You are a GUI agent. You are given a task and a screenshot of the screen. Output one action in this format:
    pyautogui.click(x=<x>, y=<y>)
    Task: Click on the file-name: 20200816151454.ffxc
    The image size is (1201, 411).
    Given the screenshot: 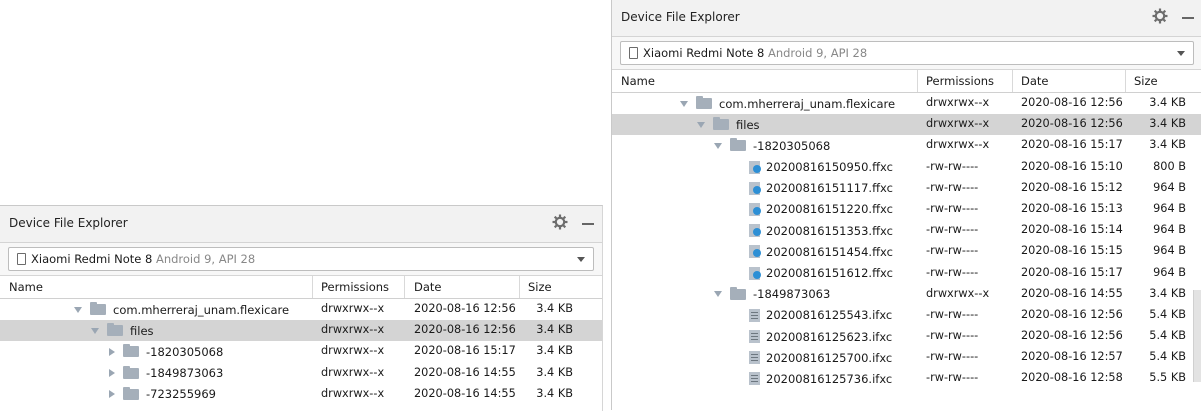 What is the action you would take?
    pyautogui.click(x=829, y=251)
    